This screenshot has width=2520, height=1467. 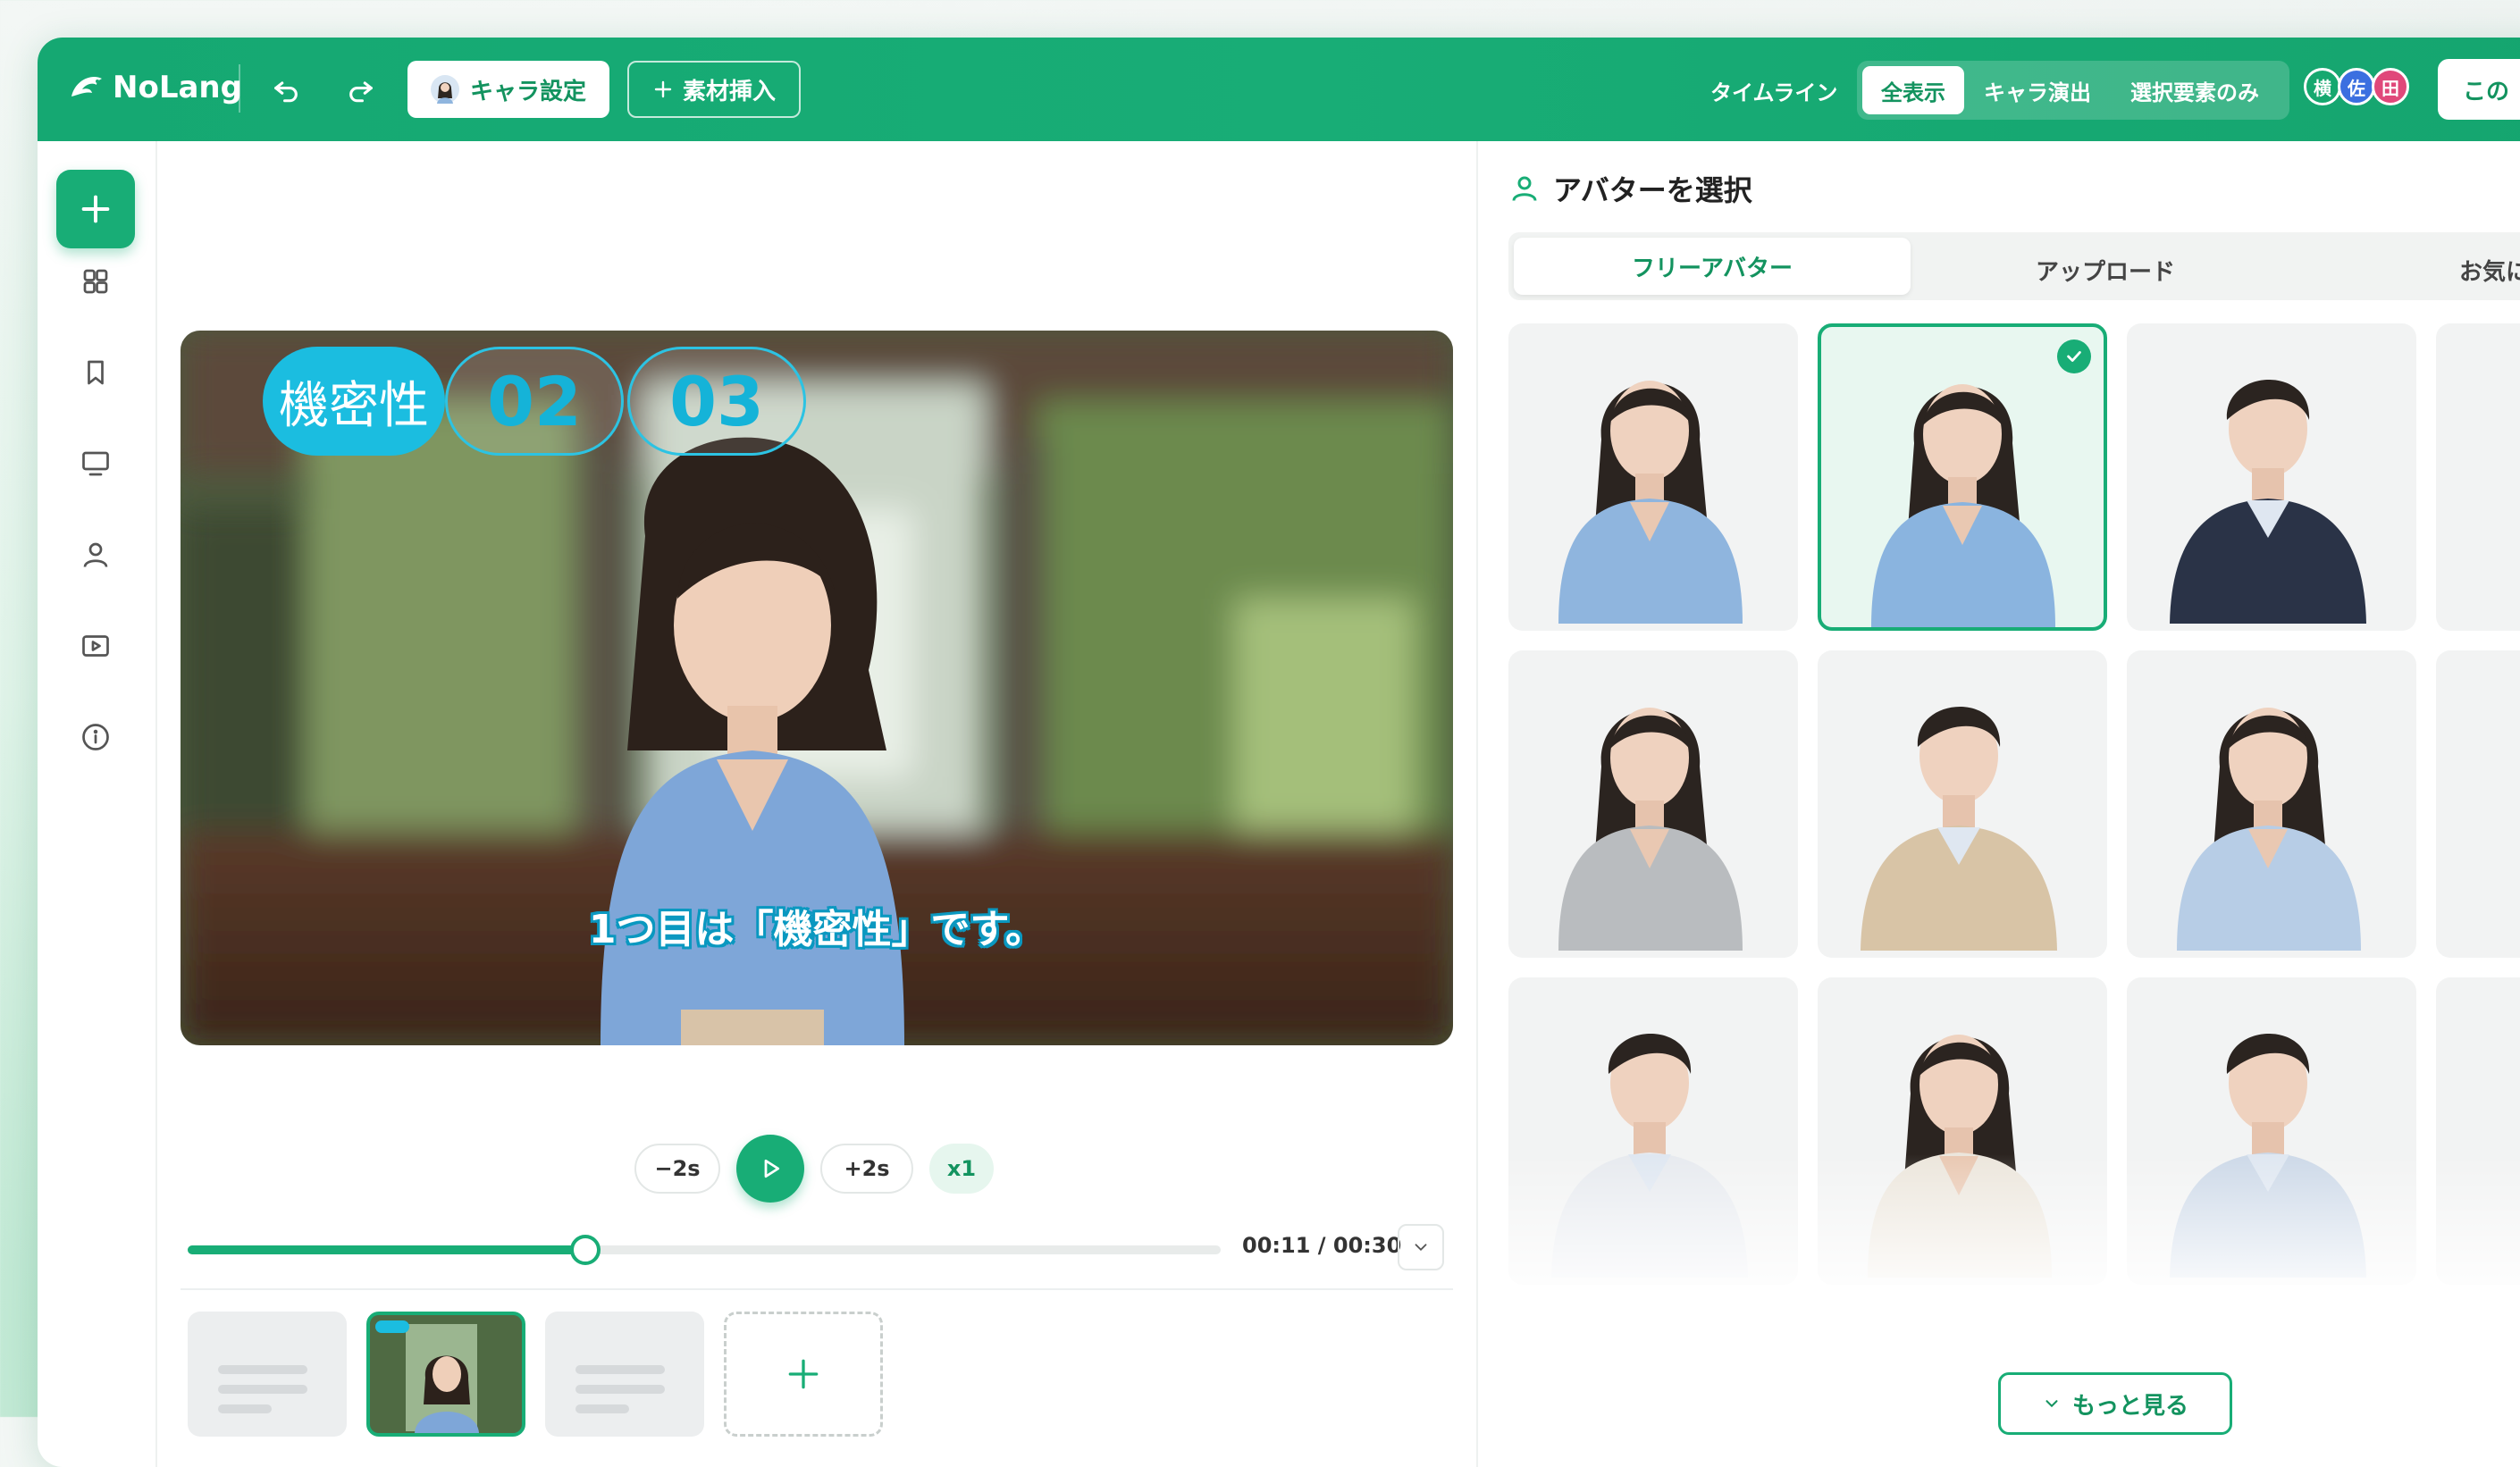 I want to click on insert-material-button: 素材挿入, so click(x=714, y=90).